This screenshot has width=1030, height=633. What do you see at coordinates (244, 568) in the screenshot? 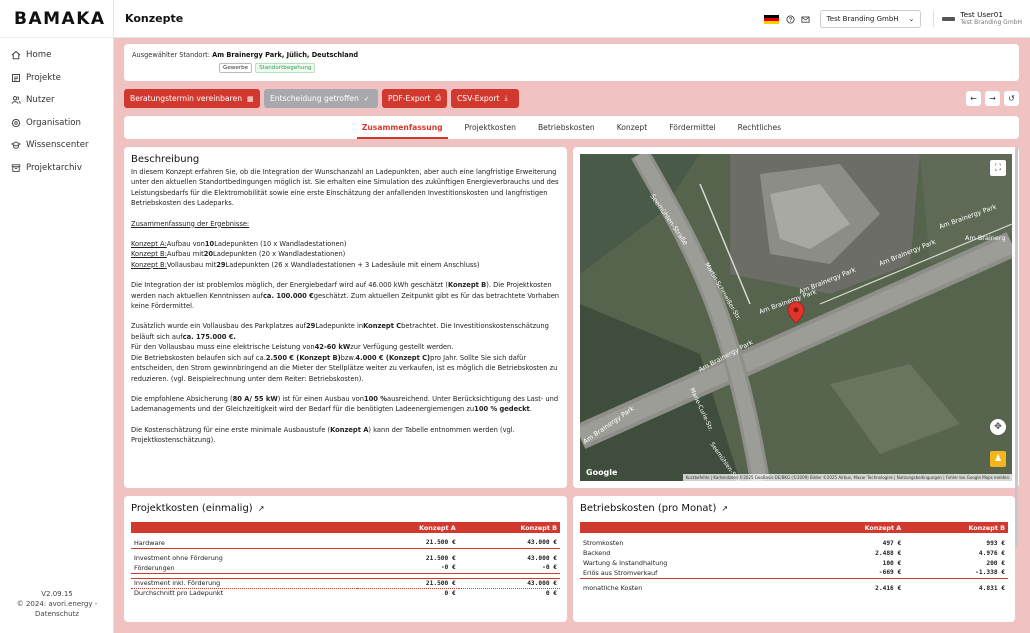
I see `table-cell-label: Förderungen` at bounding box center [244, 568].